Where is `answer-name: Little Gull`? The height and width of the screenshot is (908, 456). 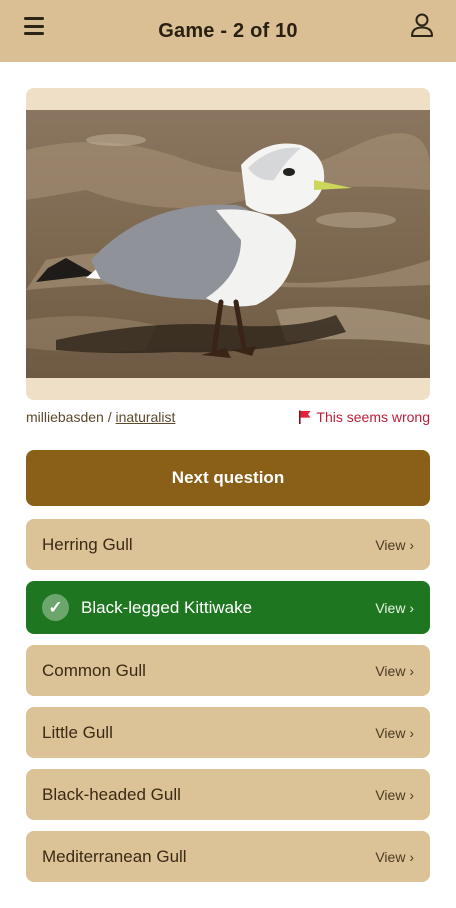
answer-name: Little Gull is located at coordinates (77, 732).